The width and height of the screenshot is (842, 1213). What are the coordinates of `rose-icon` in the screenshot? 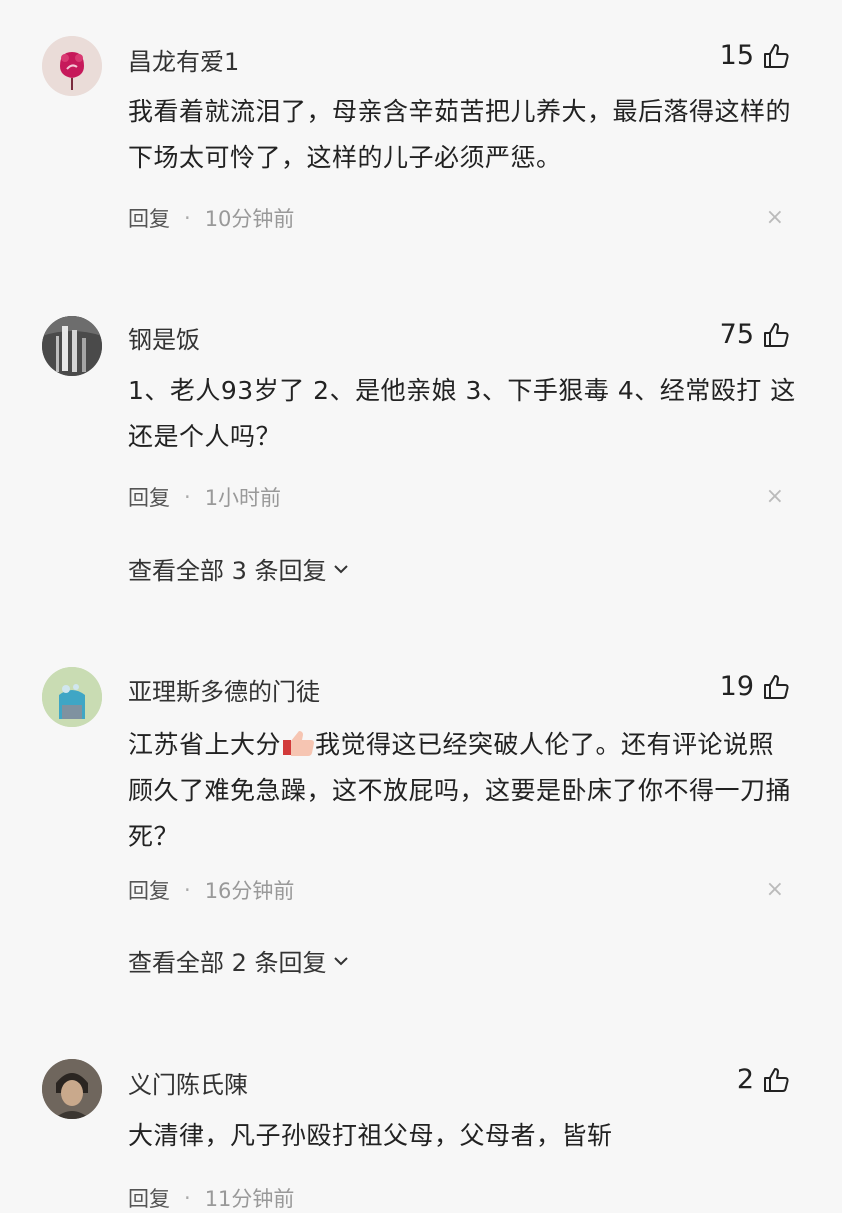 It's located at (72, 66).